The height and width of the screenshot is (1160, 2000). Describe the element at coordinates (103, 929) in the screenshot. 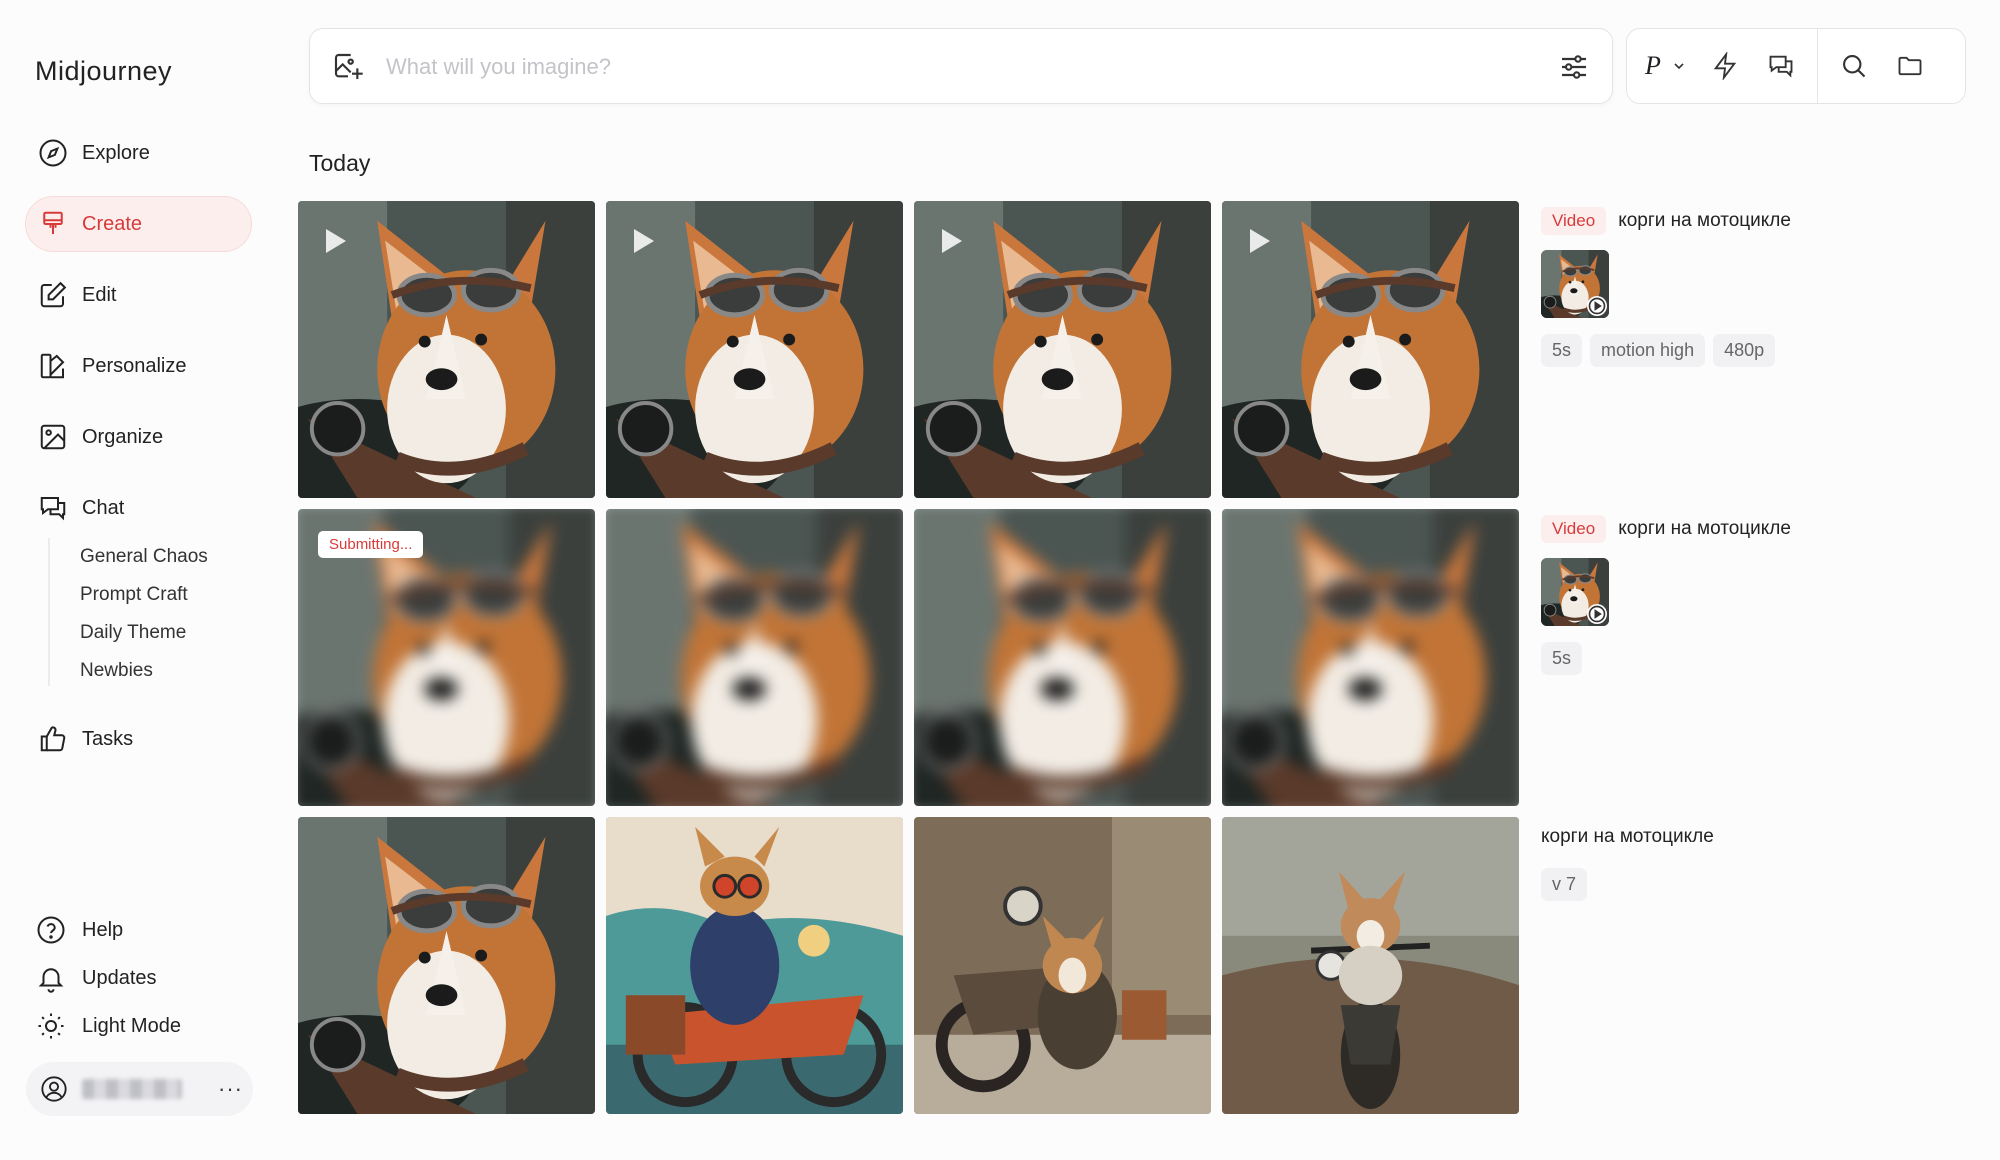

I see `help-label: Help` at that location.